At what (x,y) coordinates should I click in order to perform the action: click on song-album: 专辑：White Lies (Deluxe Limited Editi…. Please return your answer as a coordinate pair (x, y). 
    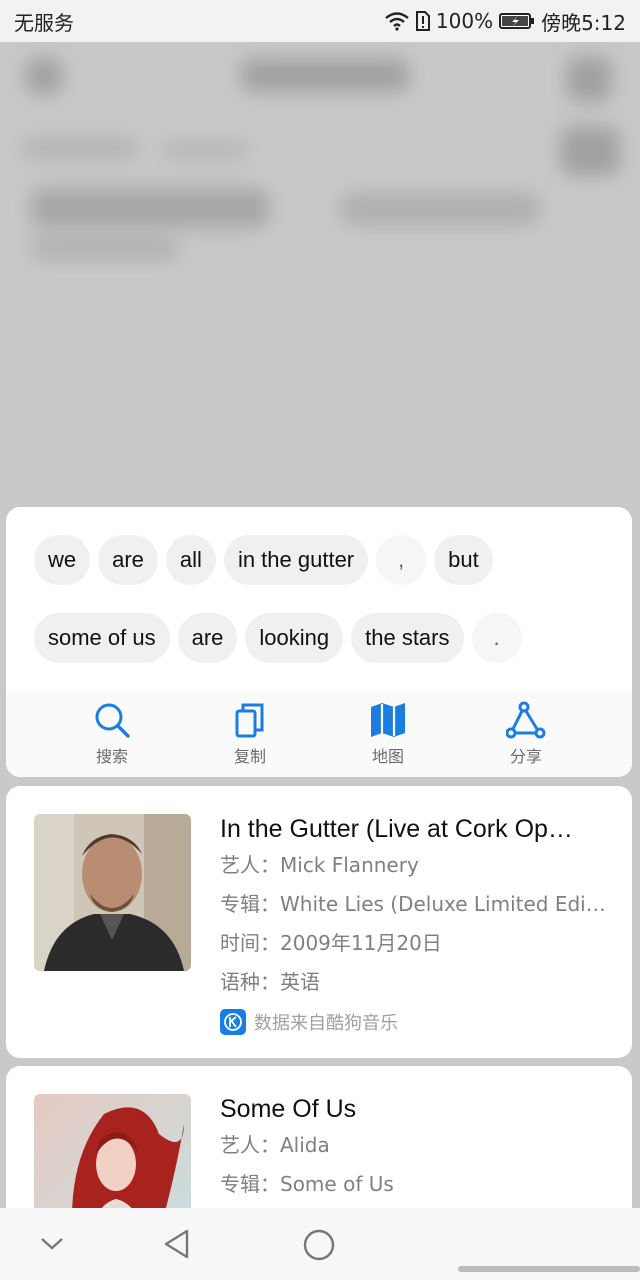
    Looking at the image, I should click on (416, 904).